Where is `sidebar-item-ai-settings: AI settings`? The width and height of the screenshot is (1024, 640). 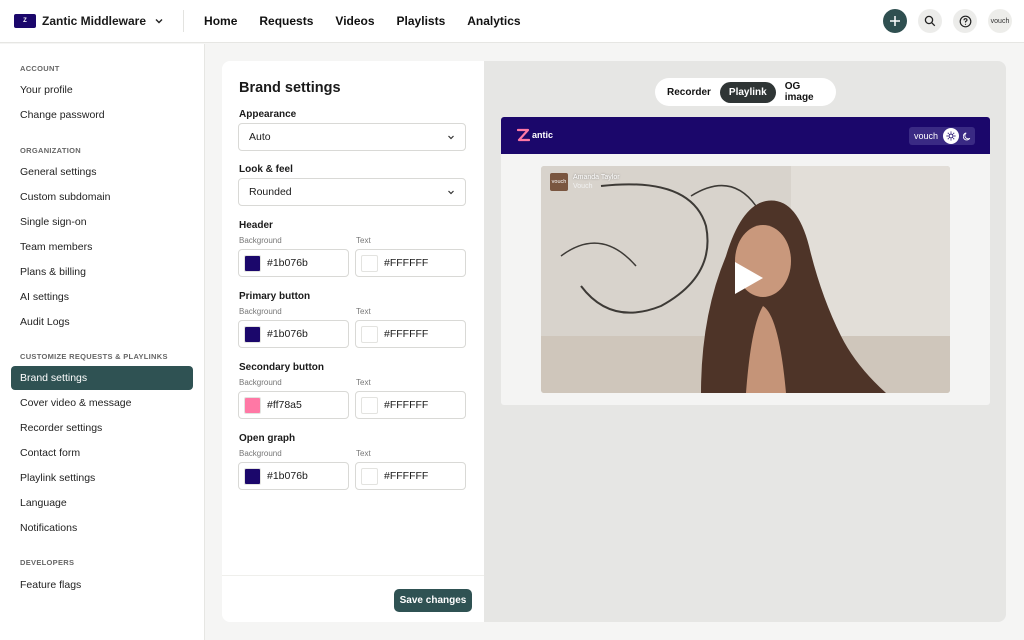 sidebar-item-ai-settings: AI settings is located at coordinates (102, 297).